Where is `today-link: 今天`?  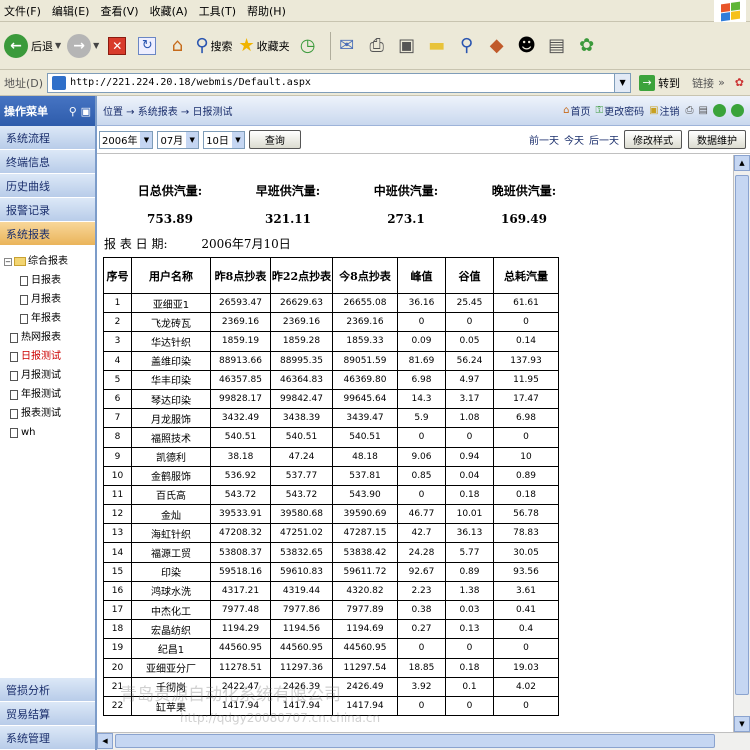 today-link: 今天 is located at coordinates (574, 139).